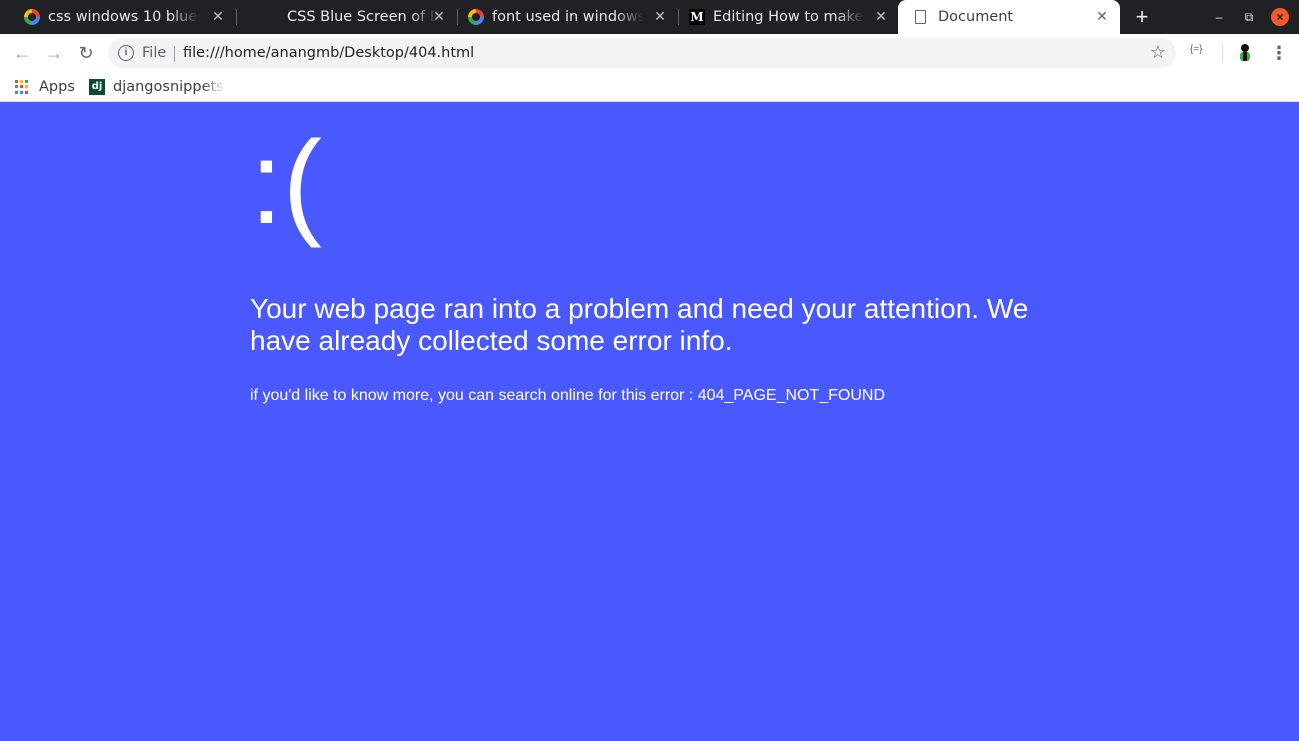  Describe the element at coordinates (22, 53) in the screenshot. I see `back-arrow-icon: ←` at that location.